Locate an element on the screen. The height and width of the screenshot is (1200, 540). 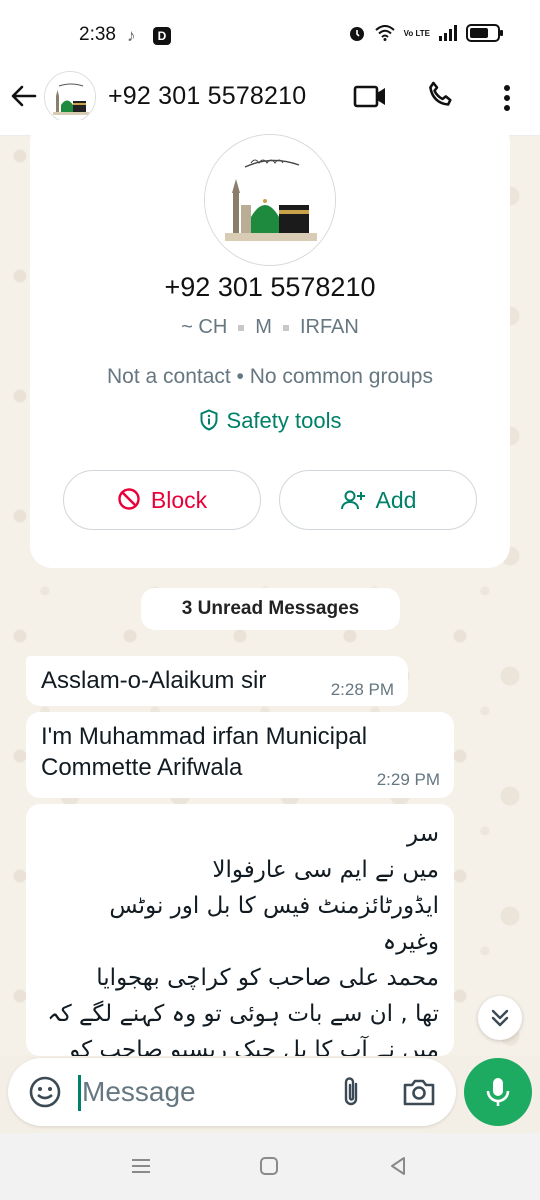
camera-icon is located at coordinates (419, 1092).